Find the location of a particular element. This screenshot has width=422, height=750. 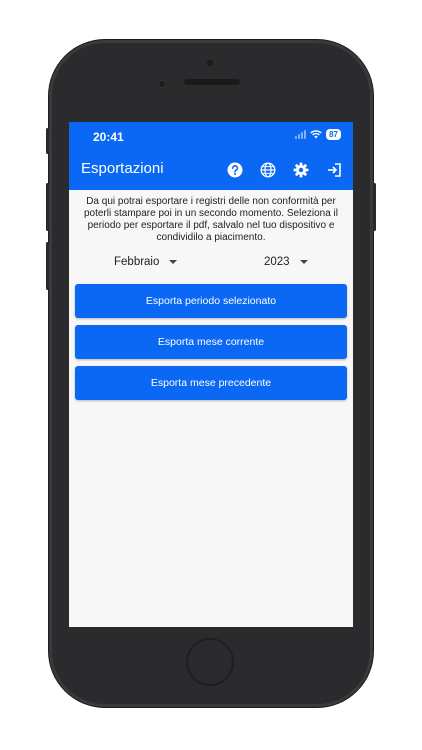

home-button is located at coordinates (210, 662).